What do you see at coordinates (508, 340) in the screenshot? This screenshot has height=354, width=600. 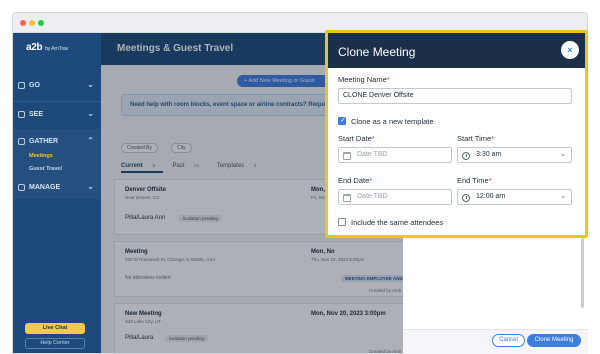 I see `cancel-button: Cancel` at bounding box center [508, 340].